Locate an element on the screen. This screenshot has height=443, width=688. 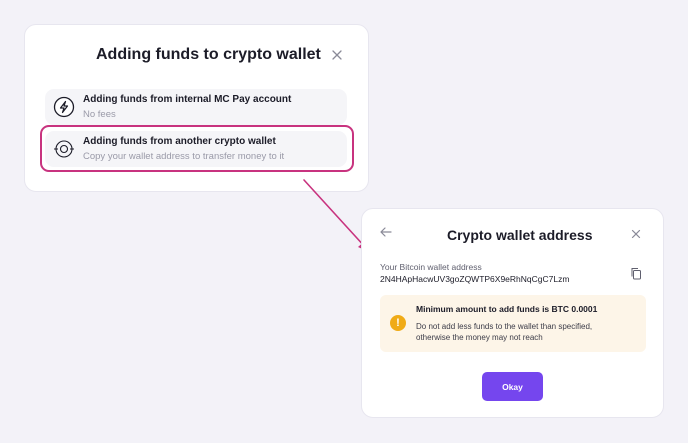
option-subtitle: No fees is located at coordinates (99, 114).